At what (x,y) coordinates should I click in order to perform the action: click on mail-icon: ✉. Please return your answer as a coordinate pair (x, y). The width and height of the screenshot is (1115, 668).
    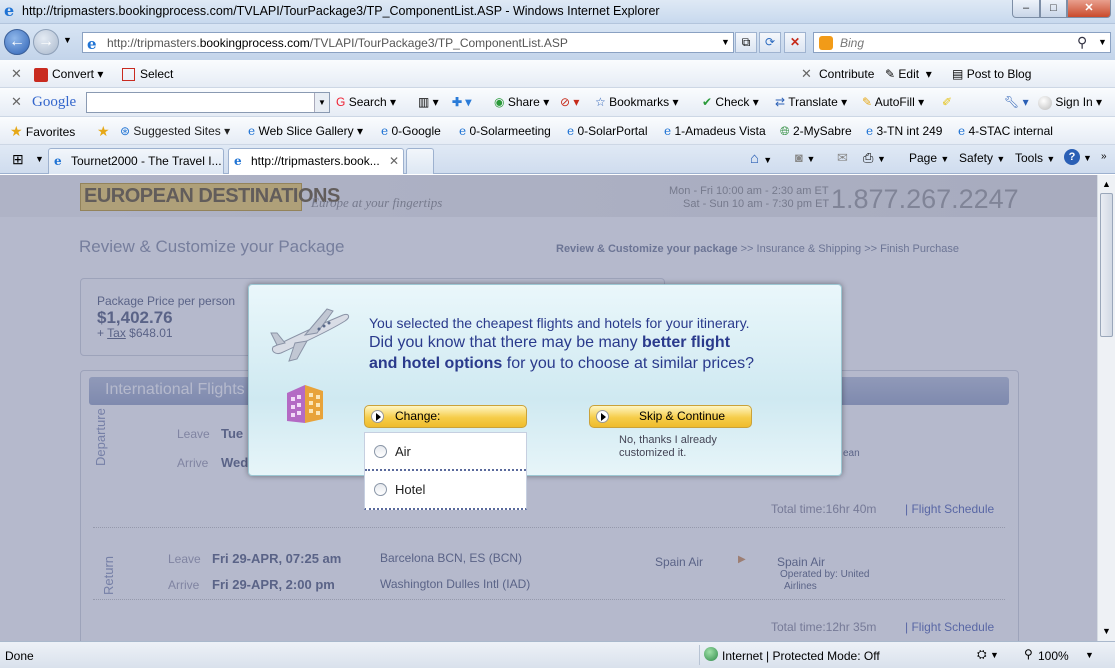
    Looking at the image, I should click on (842, 158).